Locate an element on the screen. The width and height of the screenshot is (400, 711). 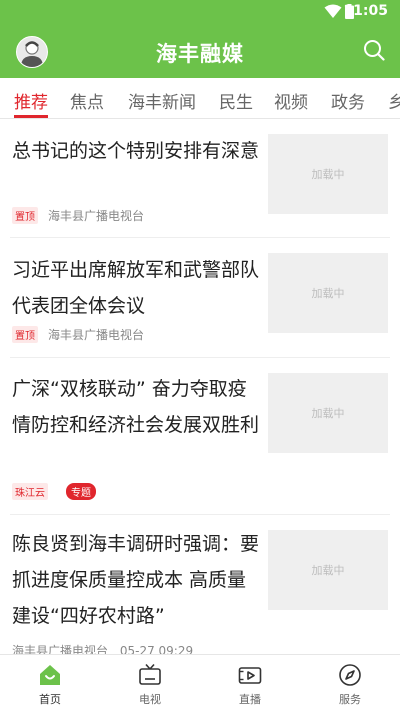
tab-government: 政务 is located at coordinates (348, 100).